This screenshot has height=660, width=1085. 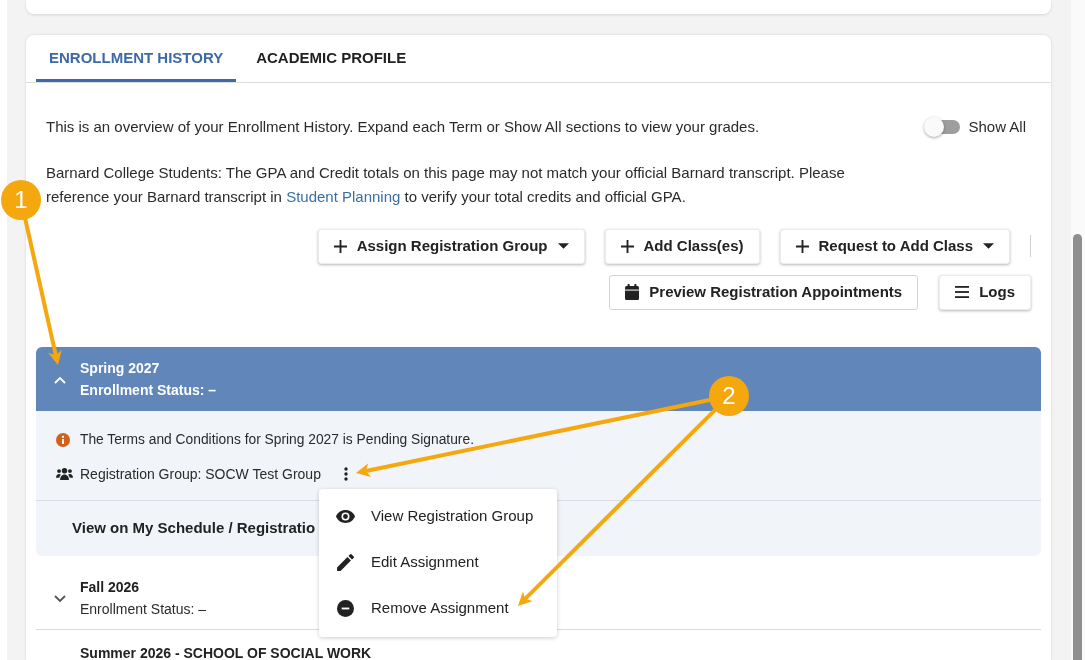 What do you see at coordinates (60, 380) in the screenshot?
I see `chevron-up-icon` at bounding box center [60, 380].